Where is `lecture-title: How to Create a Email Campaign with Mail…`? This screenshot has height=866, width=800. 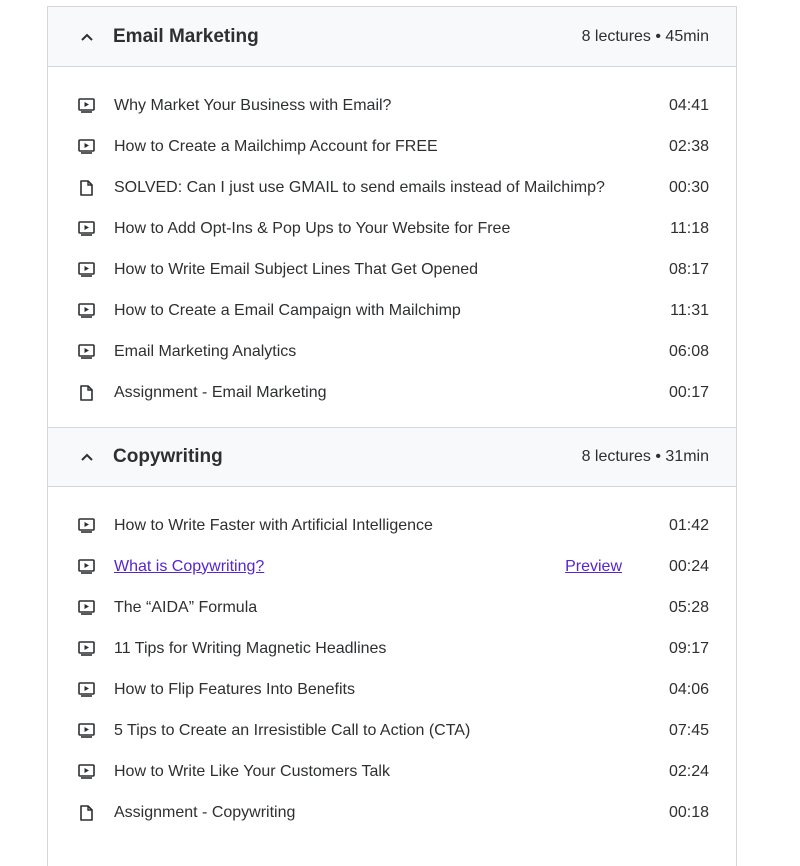
lecture-title: How to Create a Email Campaign with Mail… is located at coordinates (287, 310).